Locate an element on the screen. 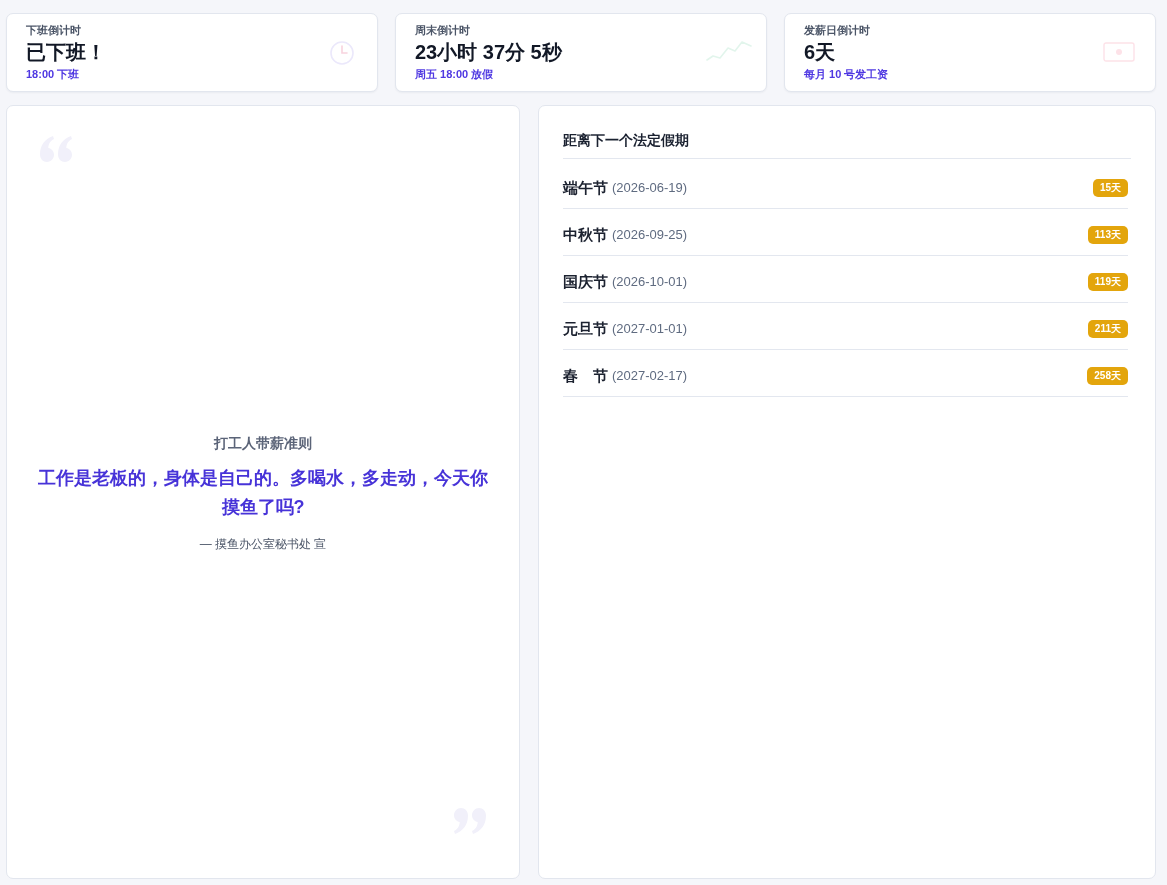 The image size is (1167, 885). card-value: 已下班！ is located at coordinates (66, 52).